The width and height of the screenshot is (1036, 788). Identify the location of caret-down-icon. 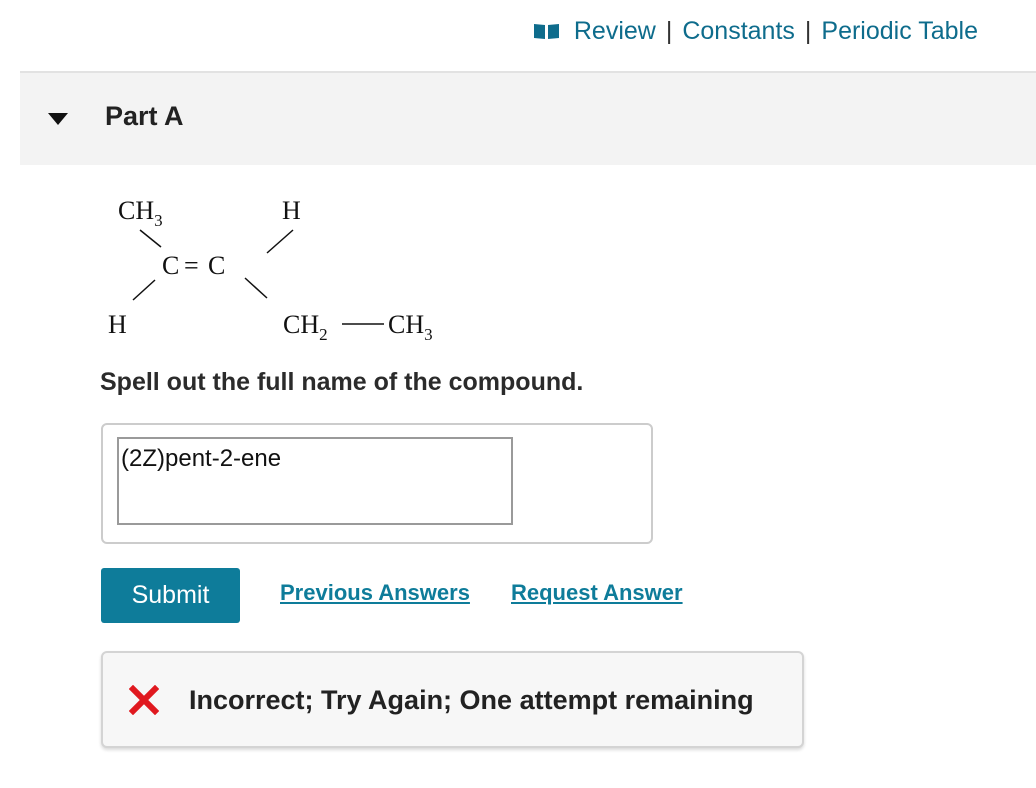
(58, 119).